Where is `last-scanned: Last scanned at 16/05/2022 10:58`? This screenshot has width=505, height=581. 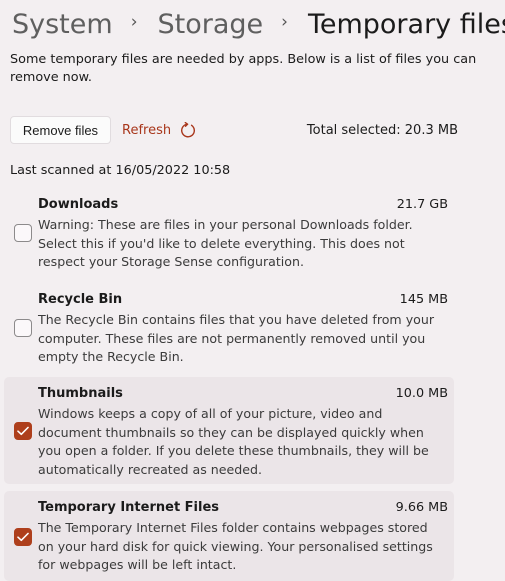 last-scanned: Last scanned at 16/05/2022 10:58 is located at coordinates (120, 170).